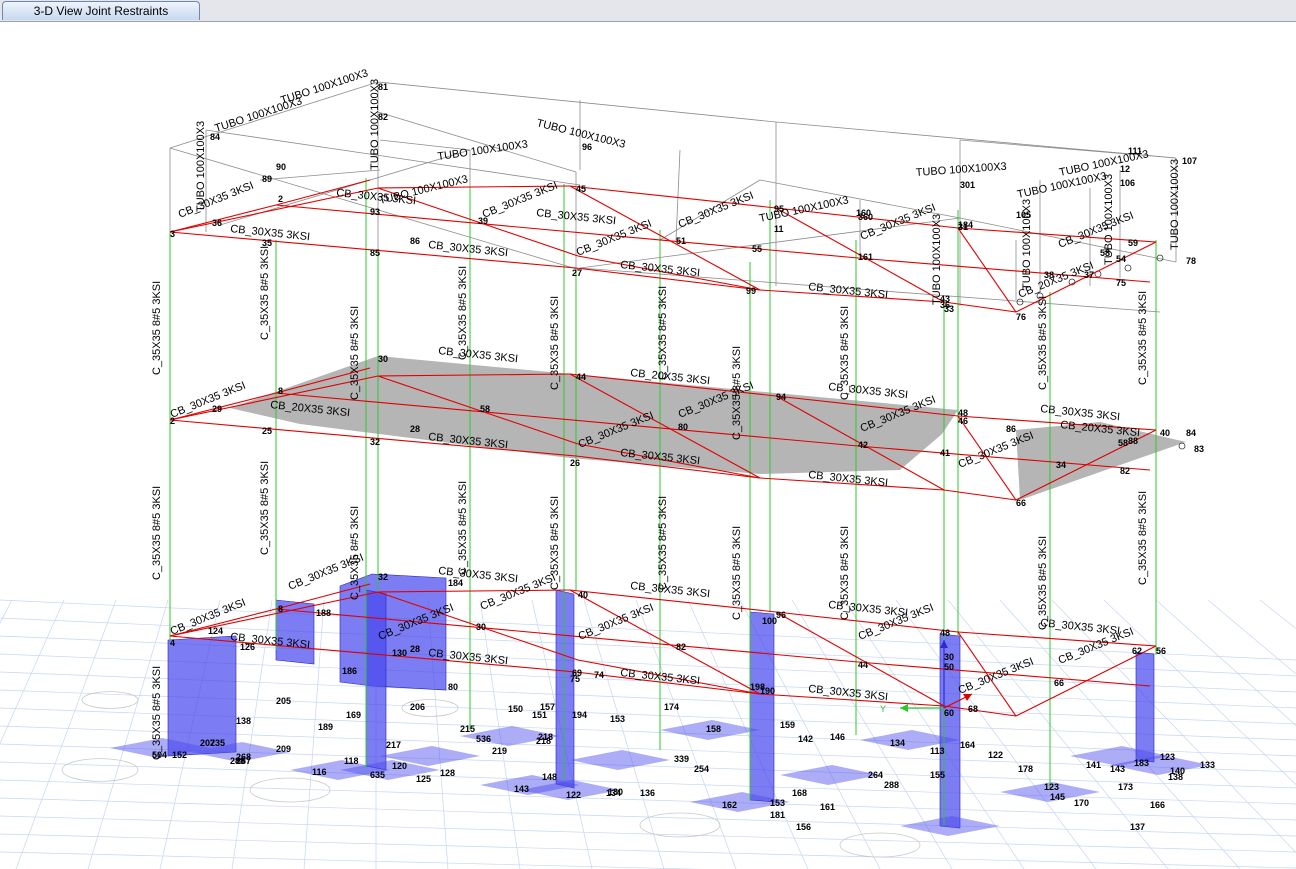 This screenshot has height=869, width=1296. I want to click on joint-label: 89, so click(267, 179).